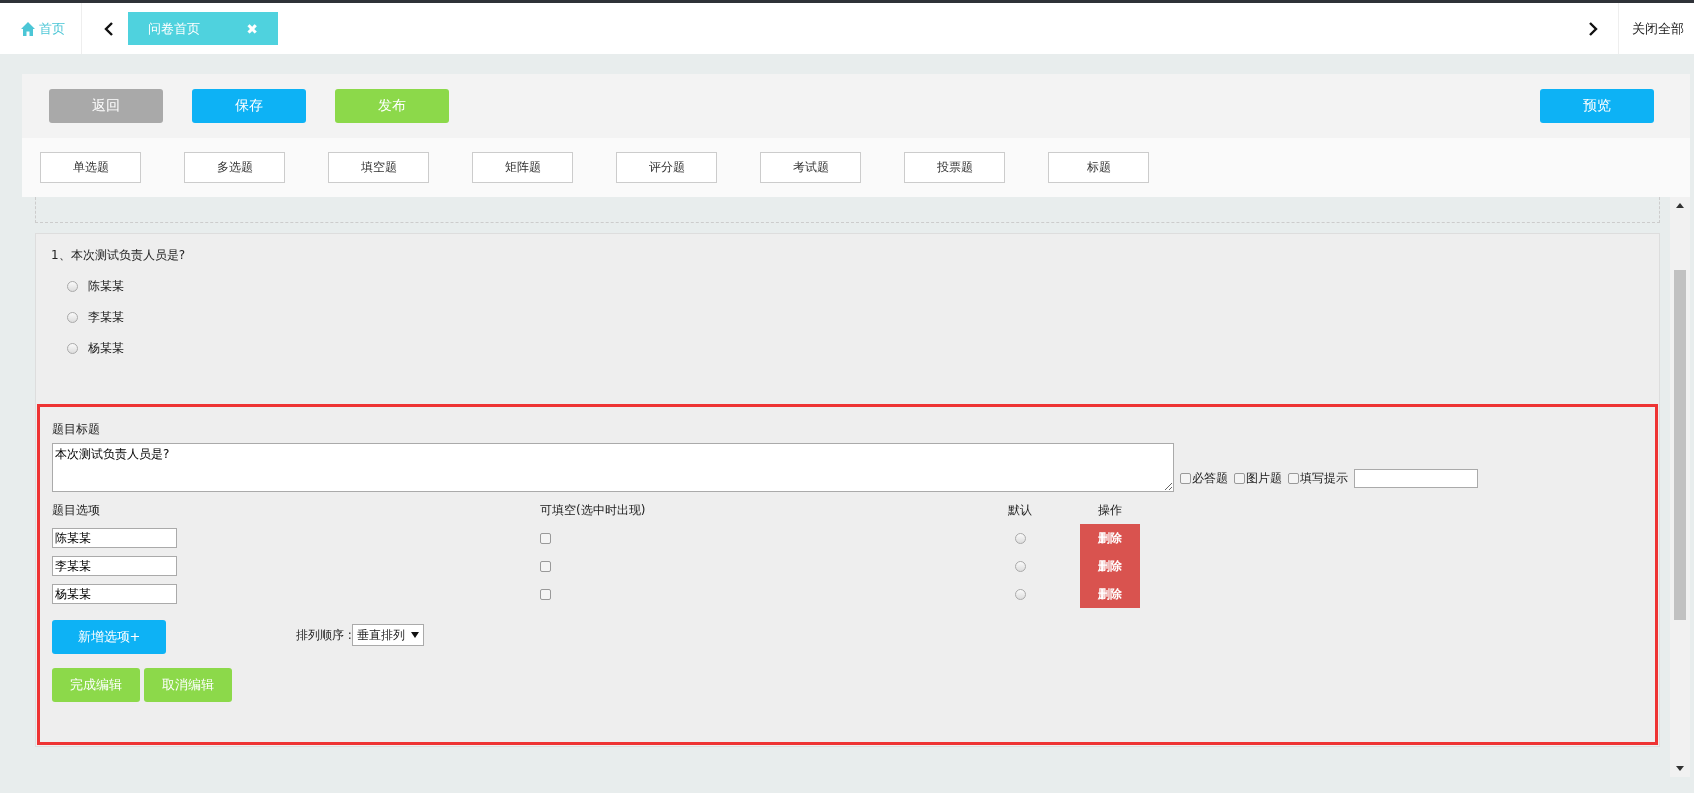 The width and height of the screenshot is (1694, 793). I want to click on option-input: 陈某某, so click(114, 538).